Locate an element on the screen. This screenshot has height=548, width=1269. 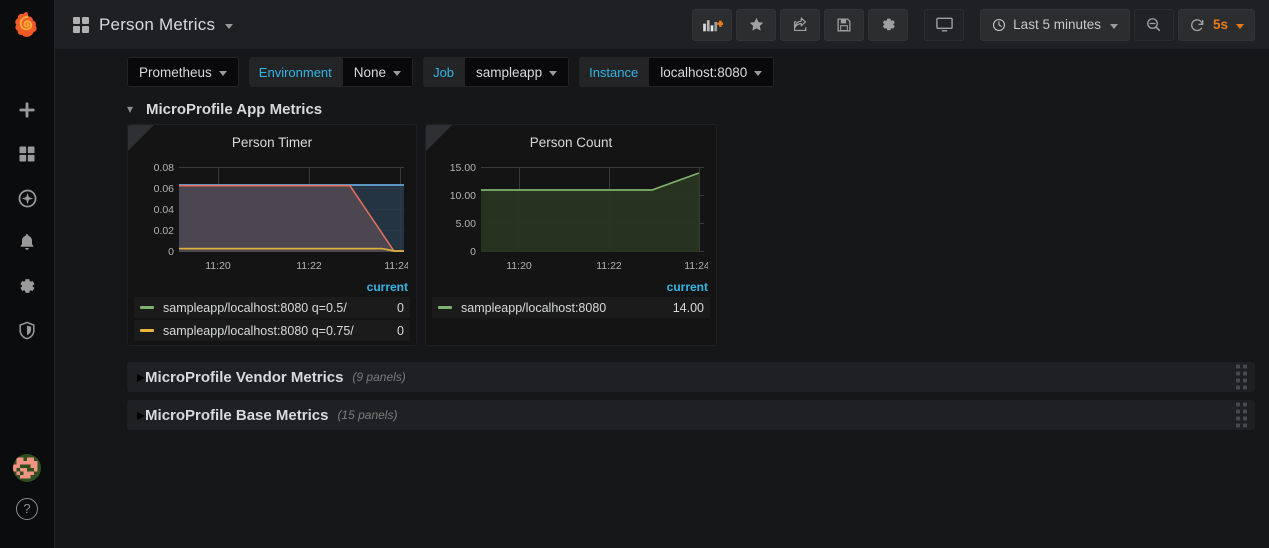
save-button is located at coordinates (844, 24).